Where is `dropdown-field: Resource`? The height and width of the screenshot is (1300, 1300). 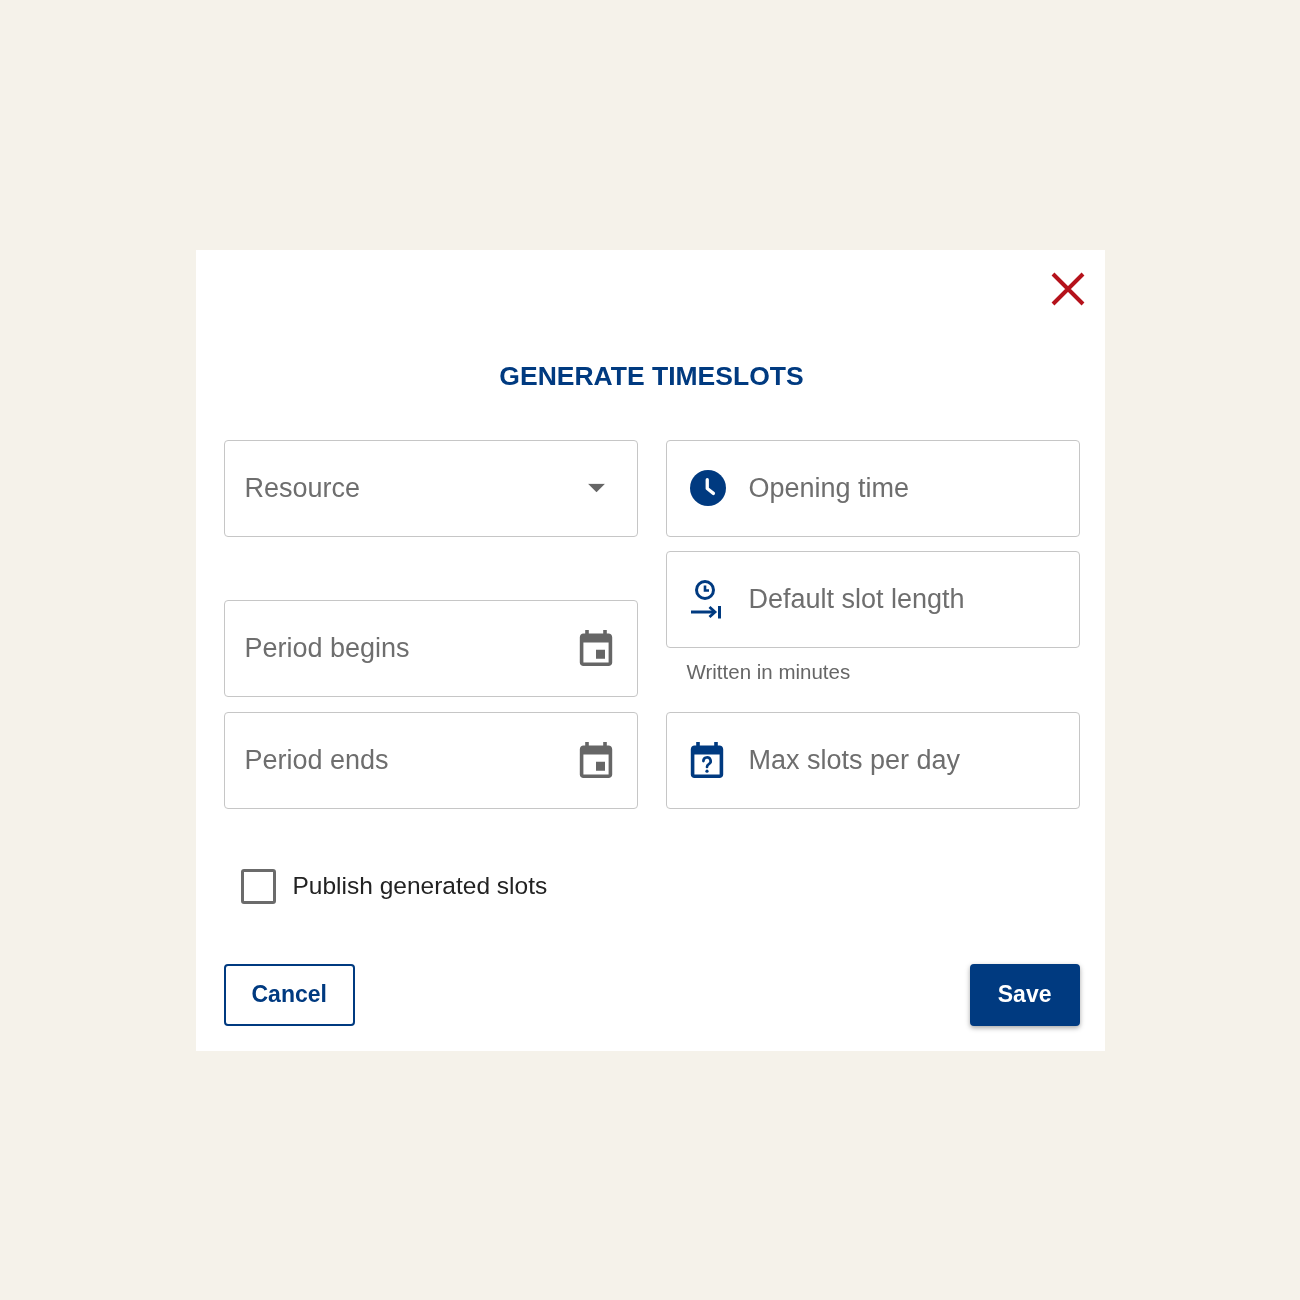 dropdown-field: Resource is located at coordinates (430, 488).